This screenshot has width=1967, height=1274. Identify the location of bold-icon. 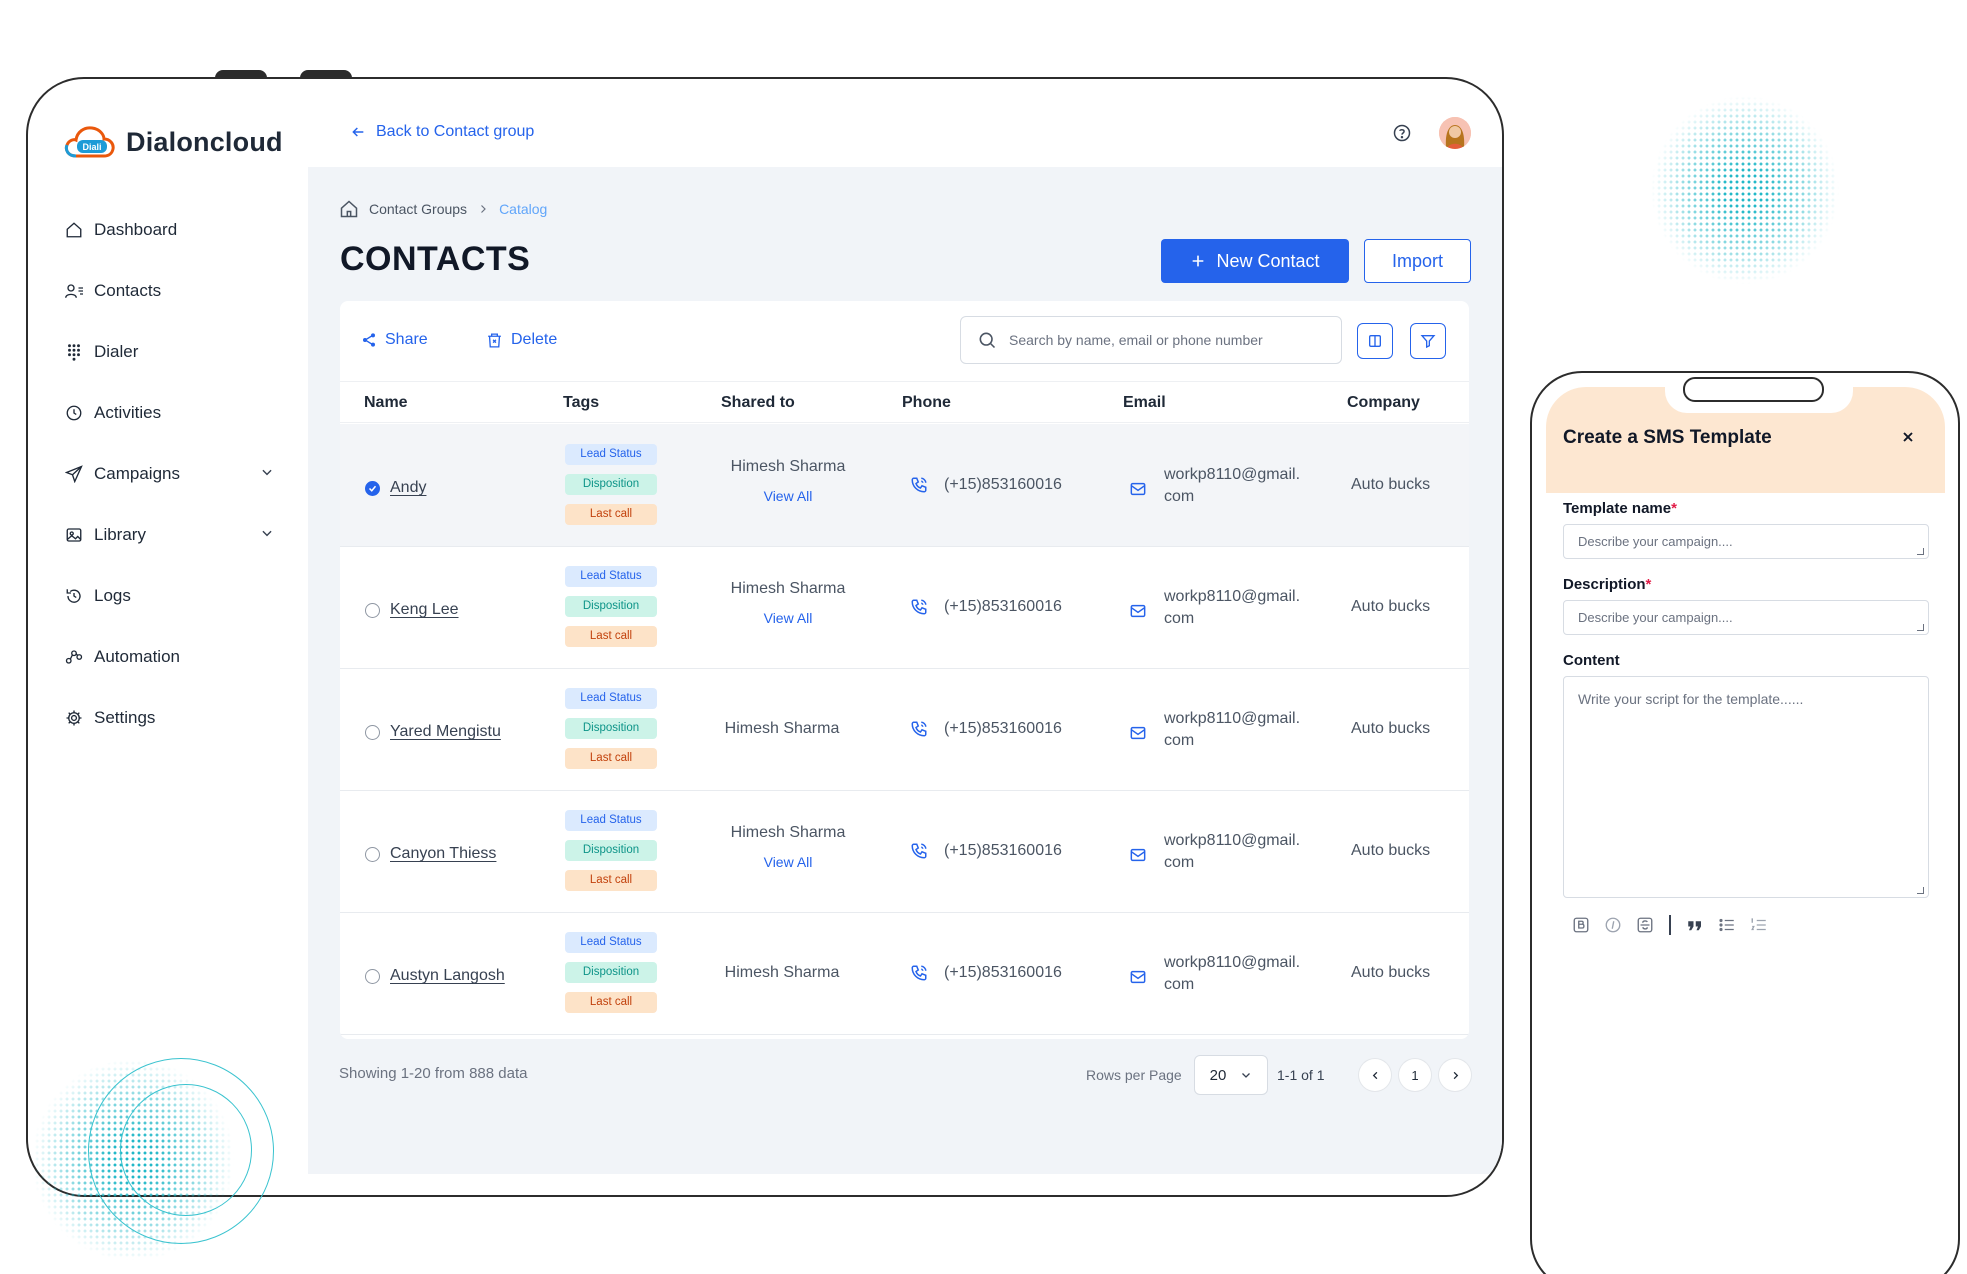
(1581, 925).